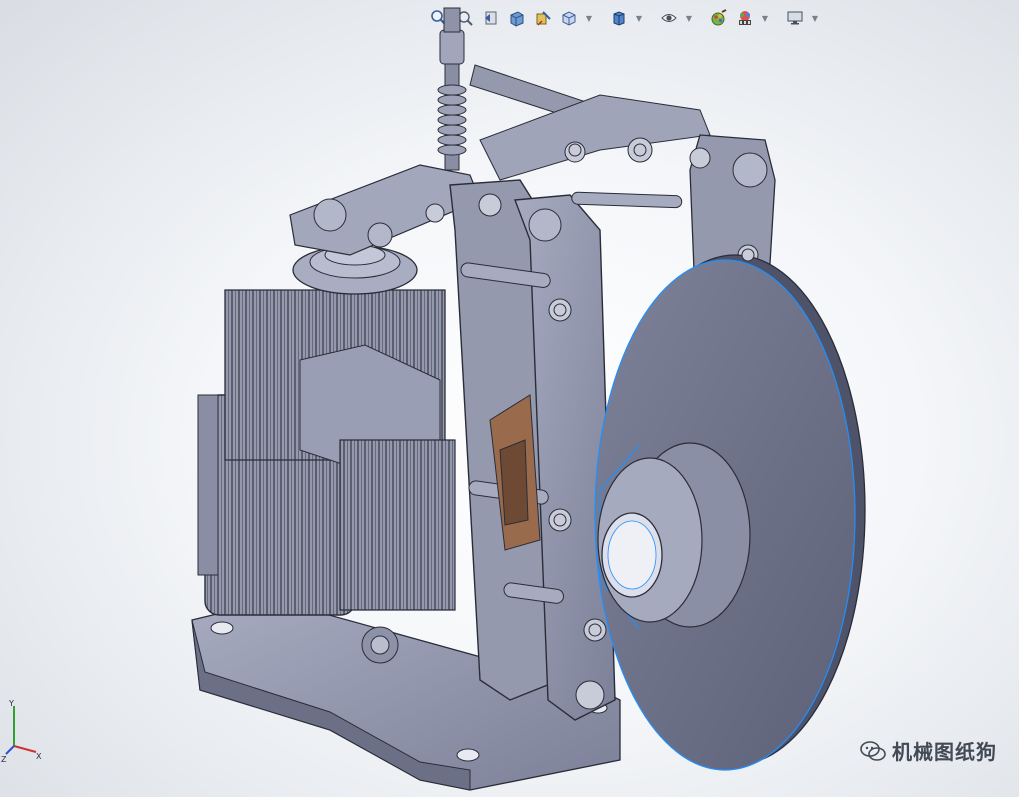 This screenshot has width=1019, height=797. Describe the element at coordinates (39, 756) in the screenshot. I see `triad-x-label: X` at that location.